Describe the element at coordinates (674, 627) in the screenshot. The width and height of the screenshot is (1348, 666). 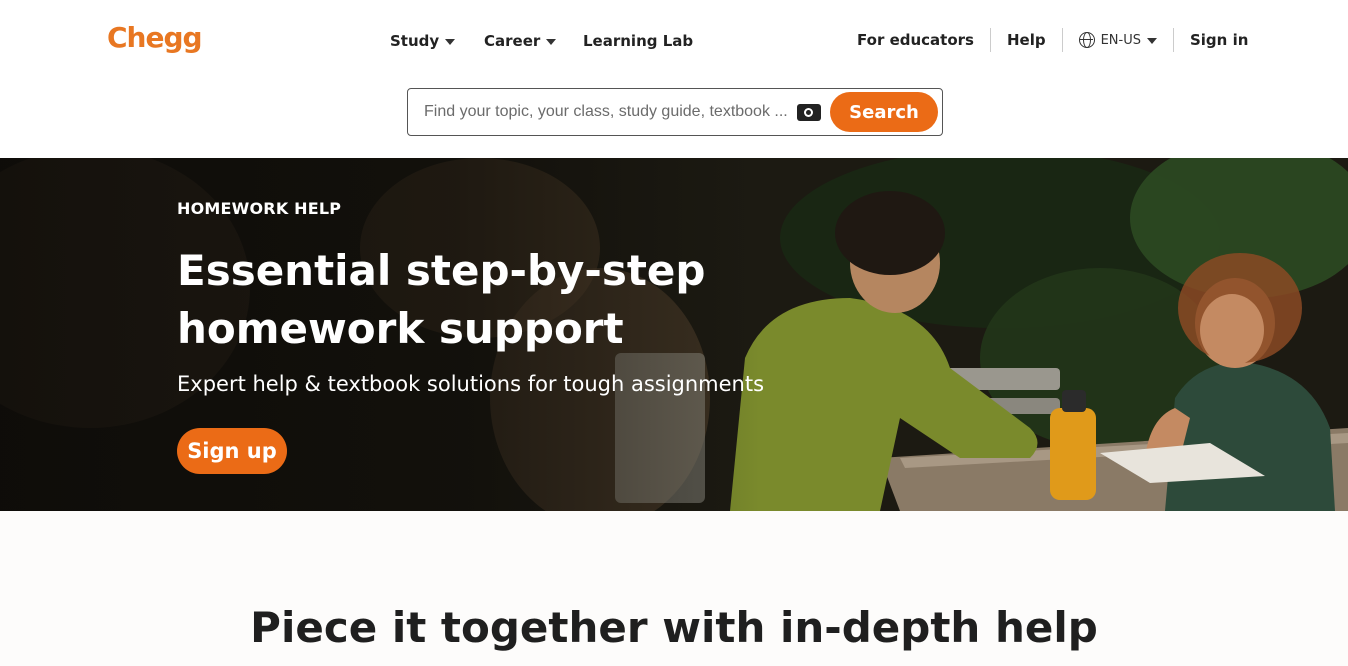
I see `section-title: Piece it together with in-depth help` at that location.